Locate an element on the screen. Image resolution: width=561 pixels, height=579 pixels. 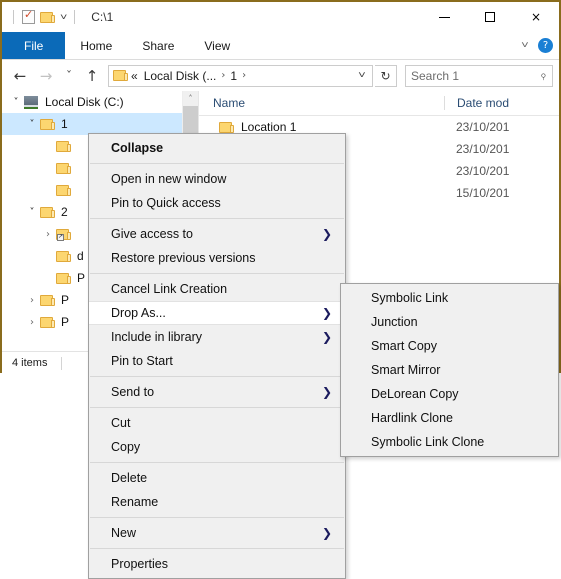
sort-ascending-icon: ˄ is located at coordinates (329, 95).